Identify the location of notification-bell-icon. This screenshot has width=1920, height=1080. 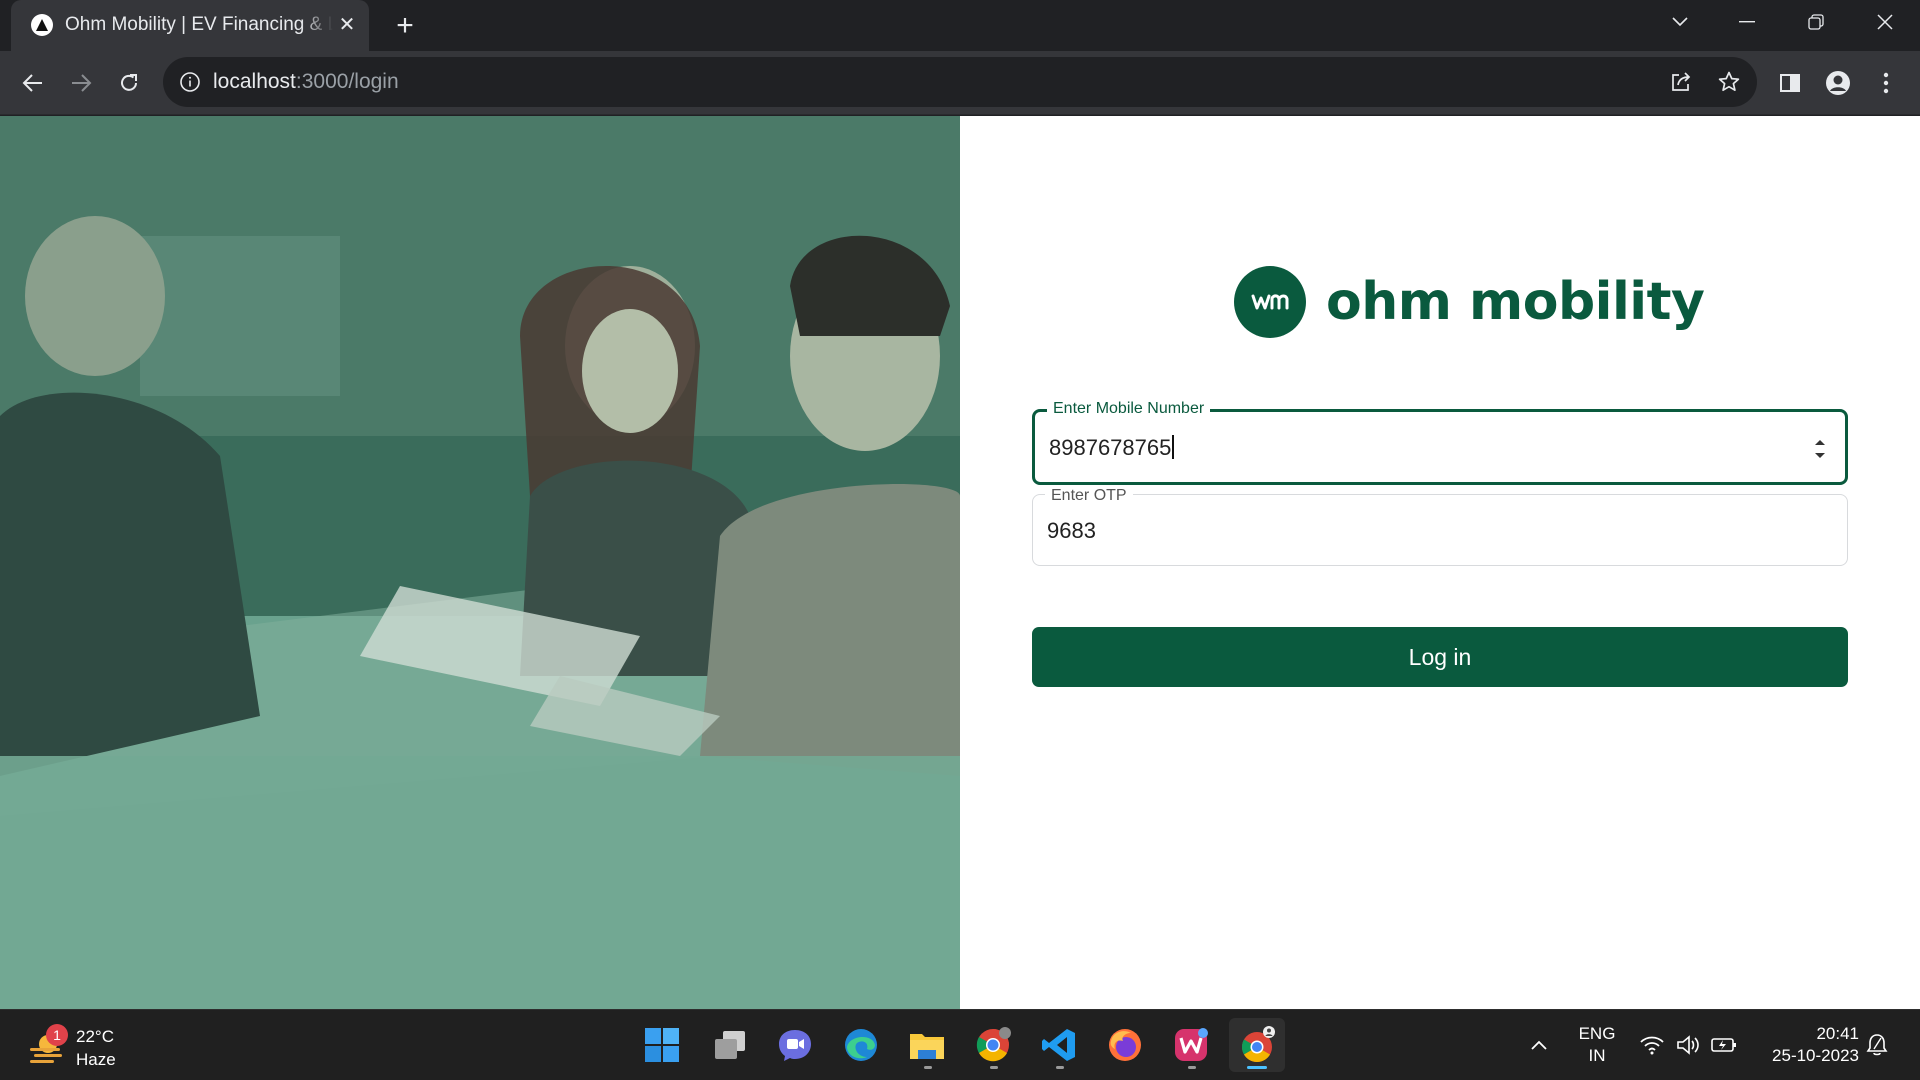
(1877, 1045).